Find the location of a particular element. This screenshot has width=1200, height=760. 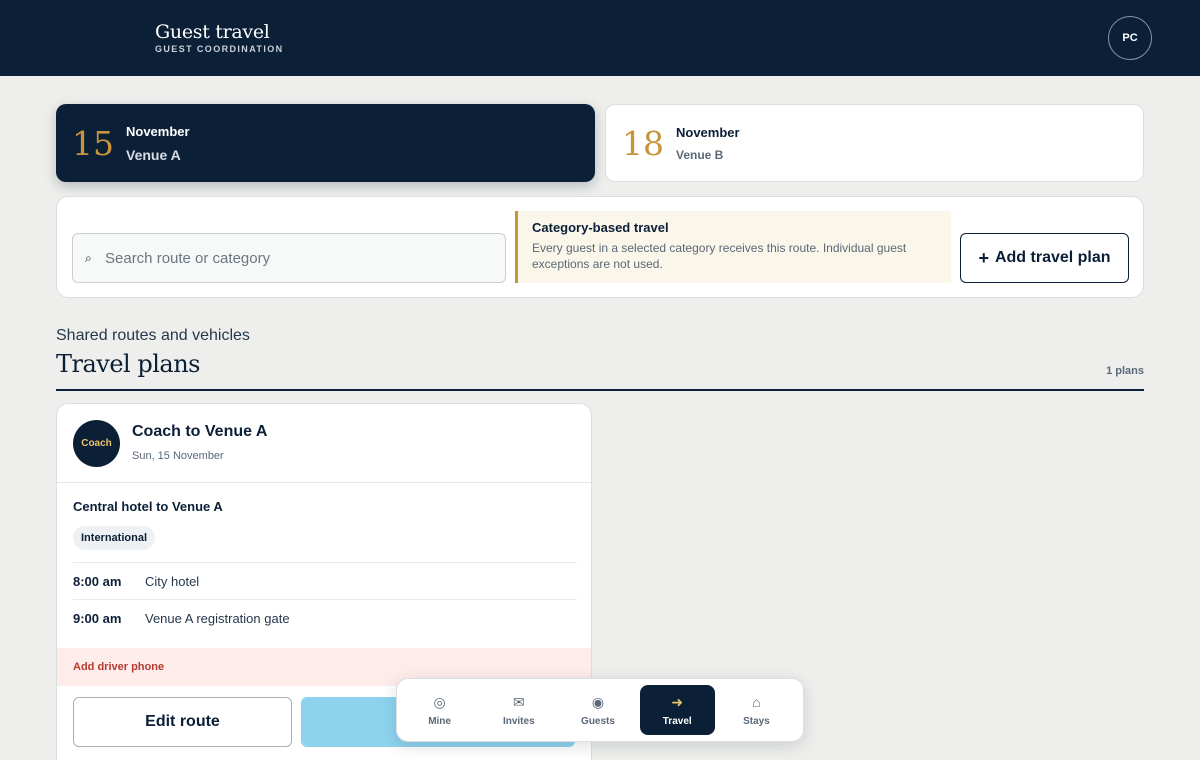

guests-icon: ◉ is located at coordinates (598, 702).